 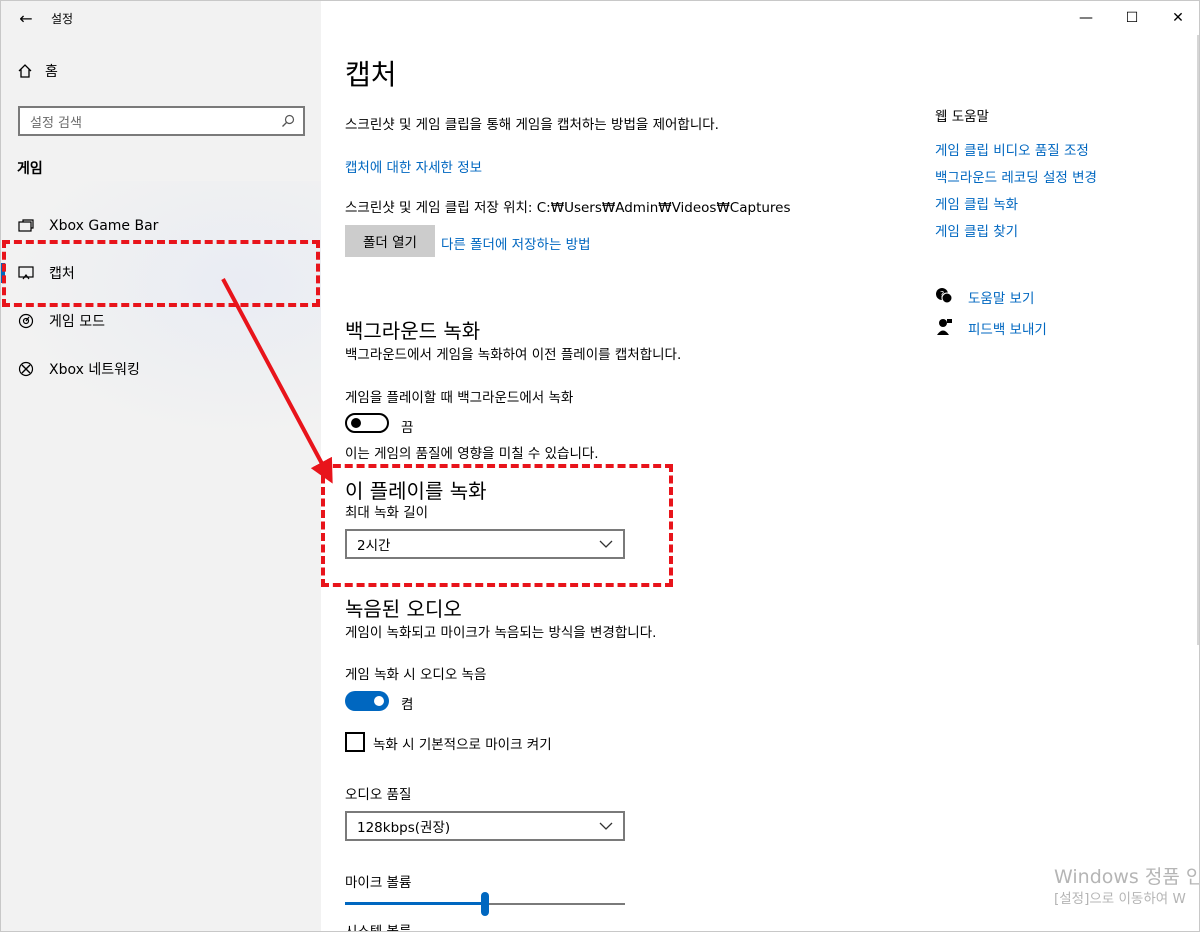 What do you see at coordinates (962, 117) in the screenshot?
I see `web-help-heading: 웹 도움말` at bounding box center [962, 117].